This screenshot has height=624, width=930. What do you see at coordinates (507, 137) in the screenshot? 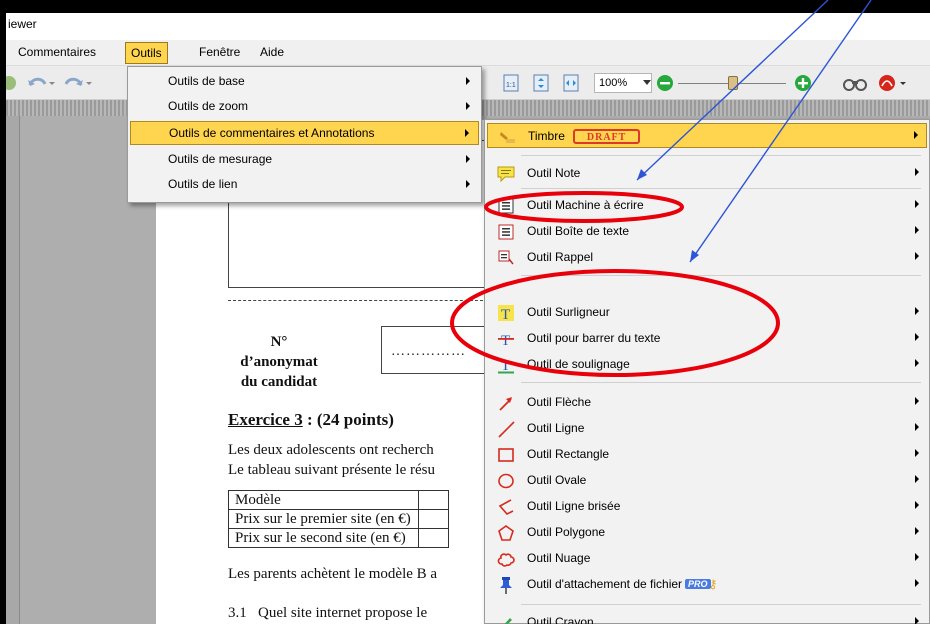
I see `stamp-icon` at bounding box center [507, 137].